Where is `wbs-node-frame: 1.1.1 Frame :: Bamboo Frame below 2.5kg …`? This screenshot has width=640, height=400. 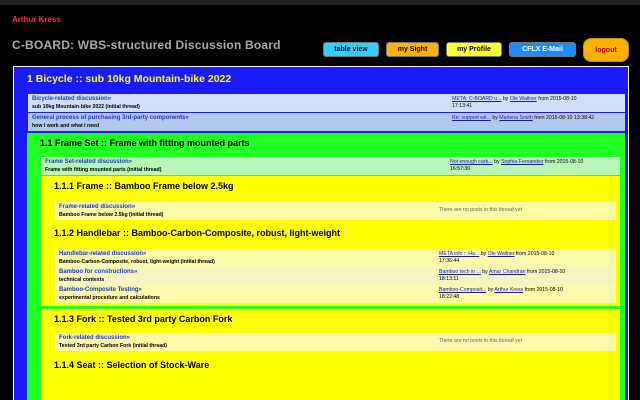 wbs-node-frame: 1.1.1 Frame :: Bamboo Frame below 2.5kg … is located at coordinates (330, 201).